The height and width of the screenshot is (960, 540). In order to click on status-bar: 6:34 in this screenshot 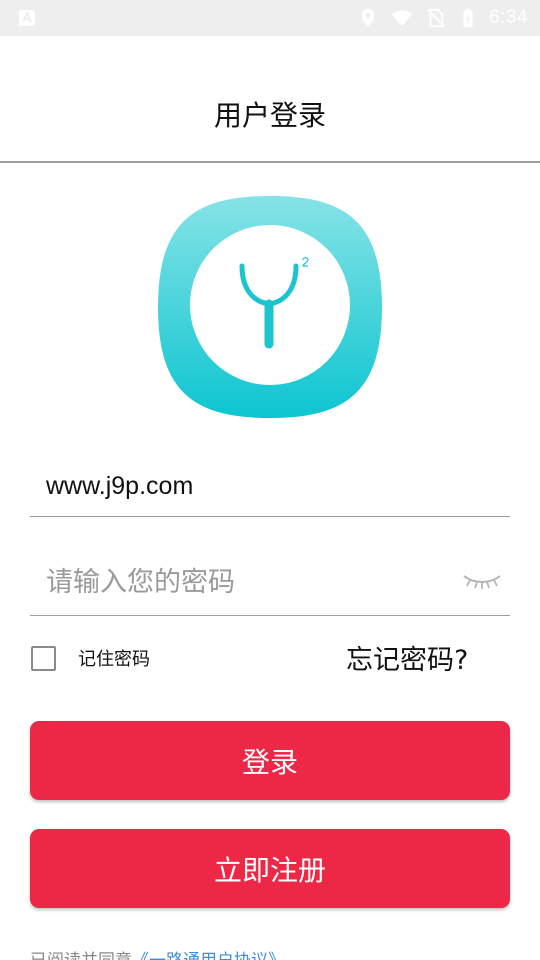, I will do `click(270, 18)`.